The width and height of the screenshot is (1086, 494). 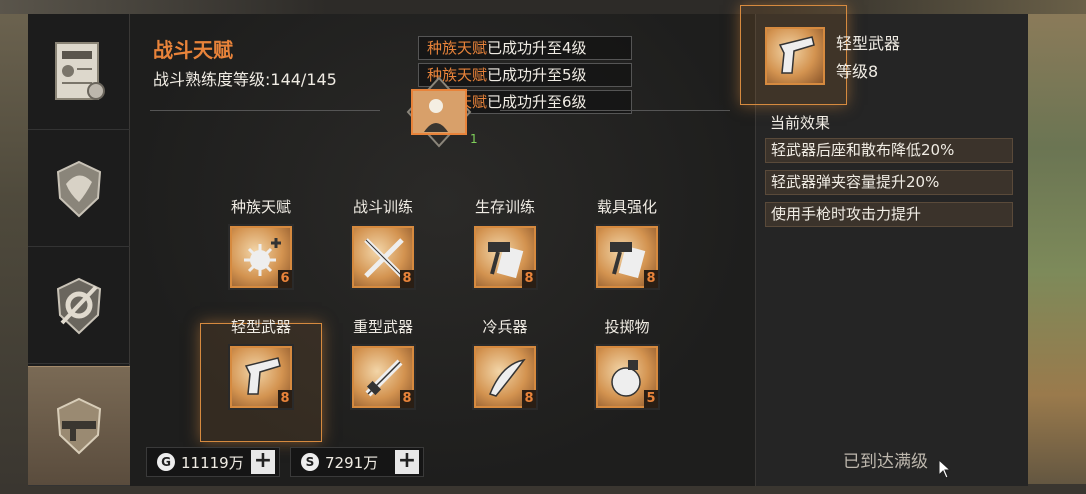 I want to click on gold-coin-icon: G, so click(x=166, y=462).